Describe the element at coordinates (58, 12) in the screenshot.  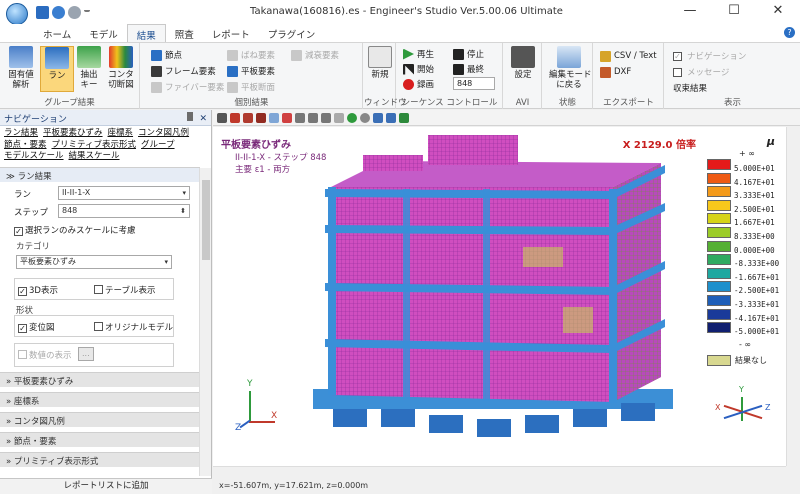
I see `undo-icon` at that location.